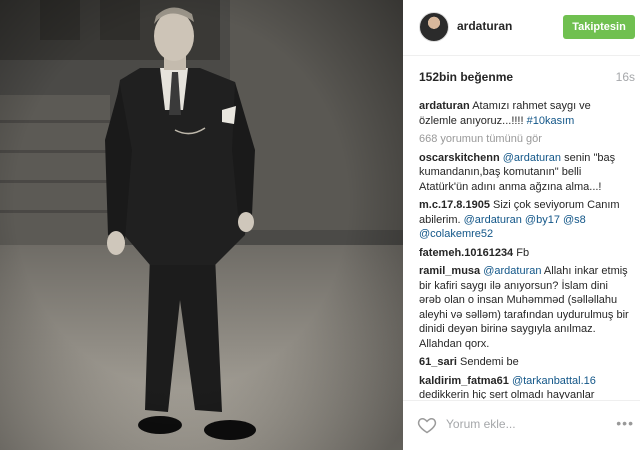 This screenshot has height=450, width=640. What do you see at coordinates (507, 394) in the screenshot?
I see `comment-text: dedikkerin hiç sert olmadı hayvanlar` at bounding box center [507, 394].